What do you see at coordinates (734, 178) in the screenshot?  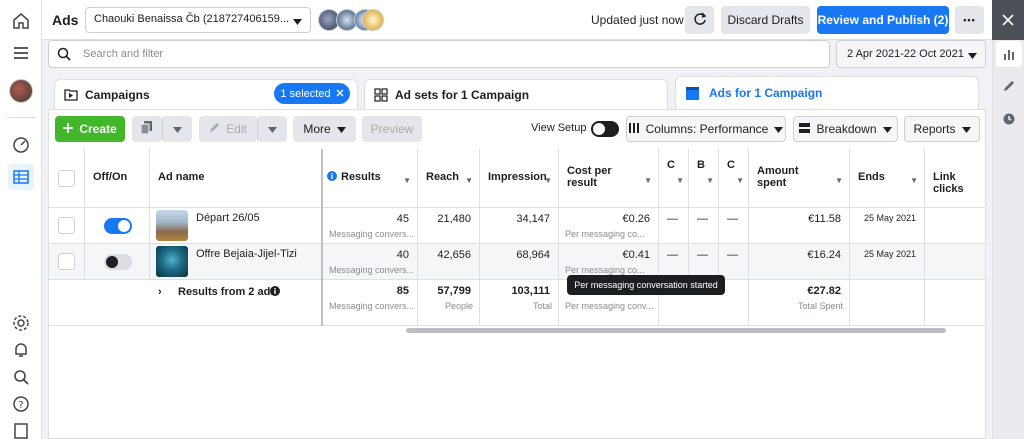 I see `header-col-c3: C ▼` at bounding box center [734, 178].